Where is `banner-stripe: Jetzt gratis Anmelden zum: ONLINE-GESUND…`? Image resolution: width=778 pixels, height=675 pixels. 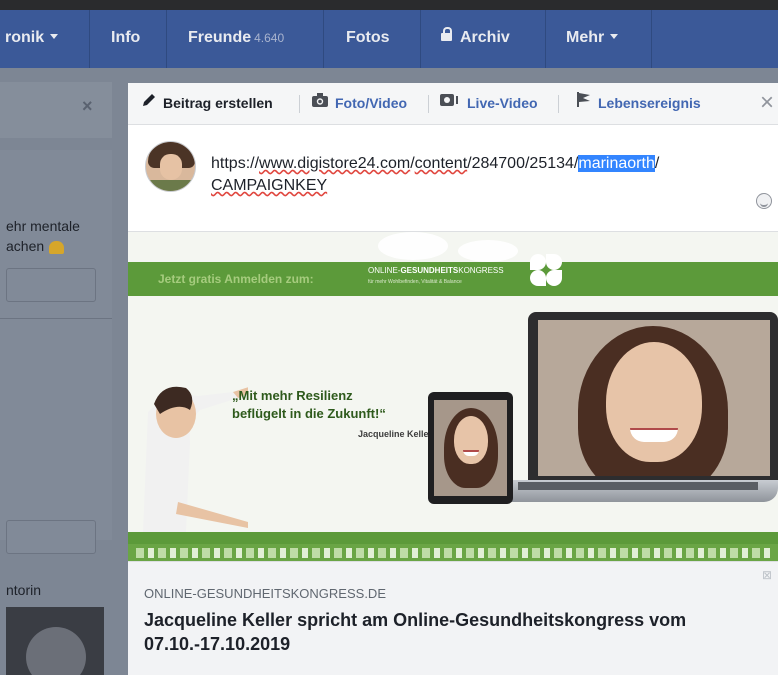
banner-stripe: Jetzt gratis Anmelden zum: ONLINE-GESUND… is located at coordinates (453, 279).